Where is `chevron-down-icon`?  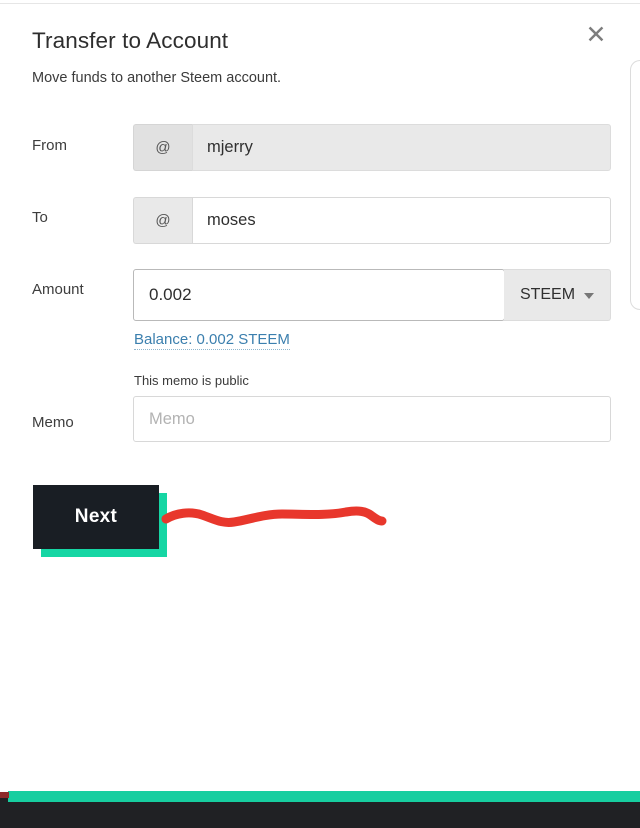
chevron-down-icon is located at coordinates (589, 296).